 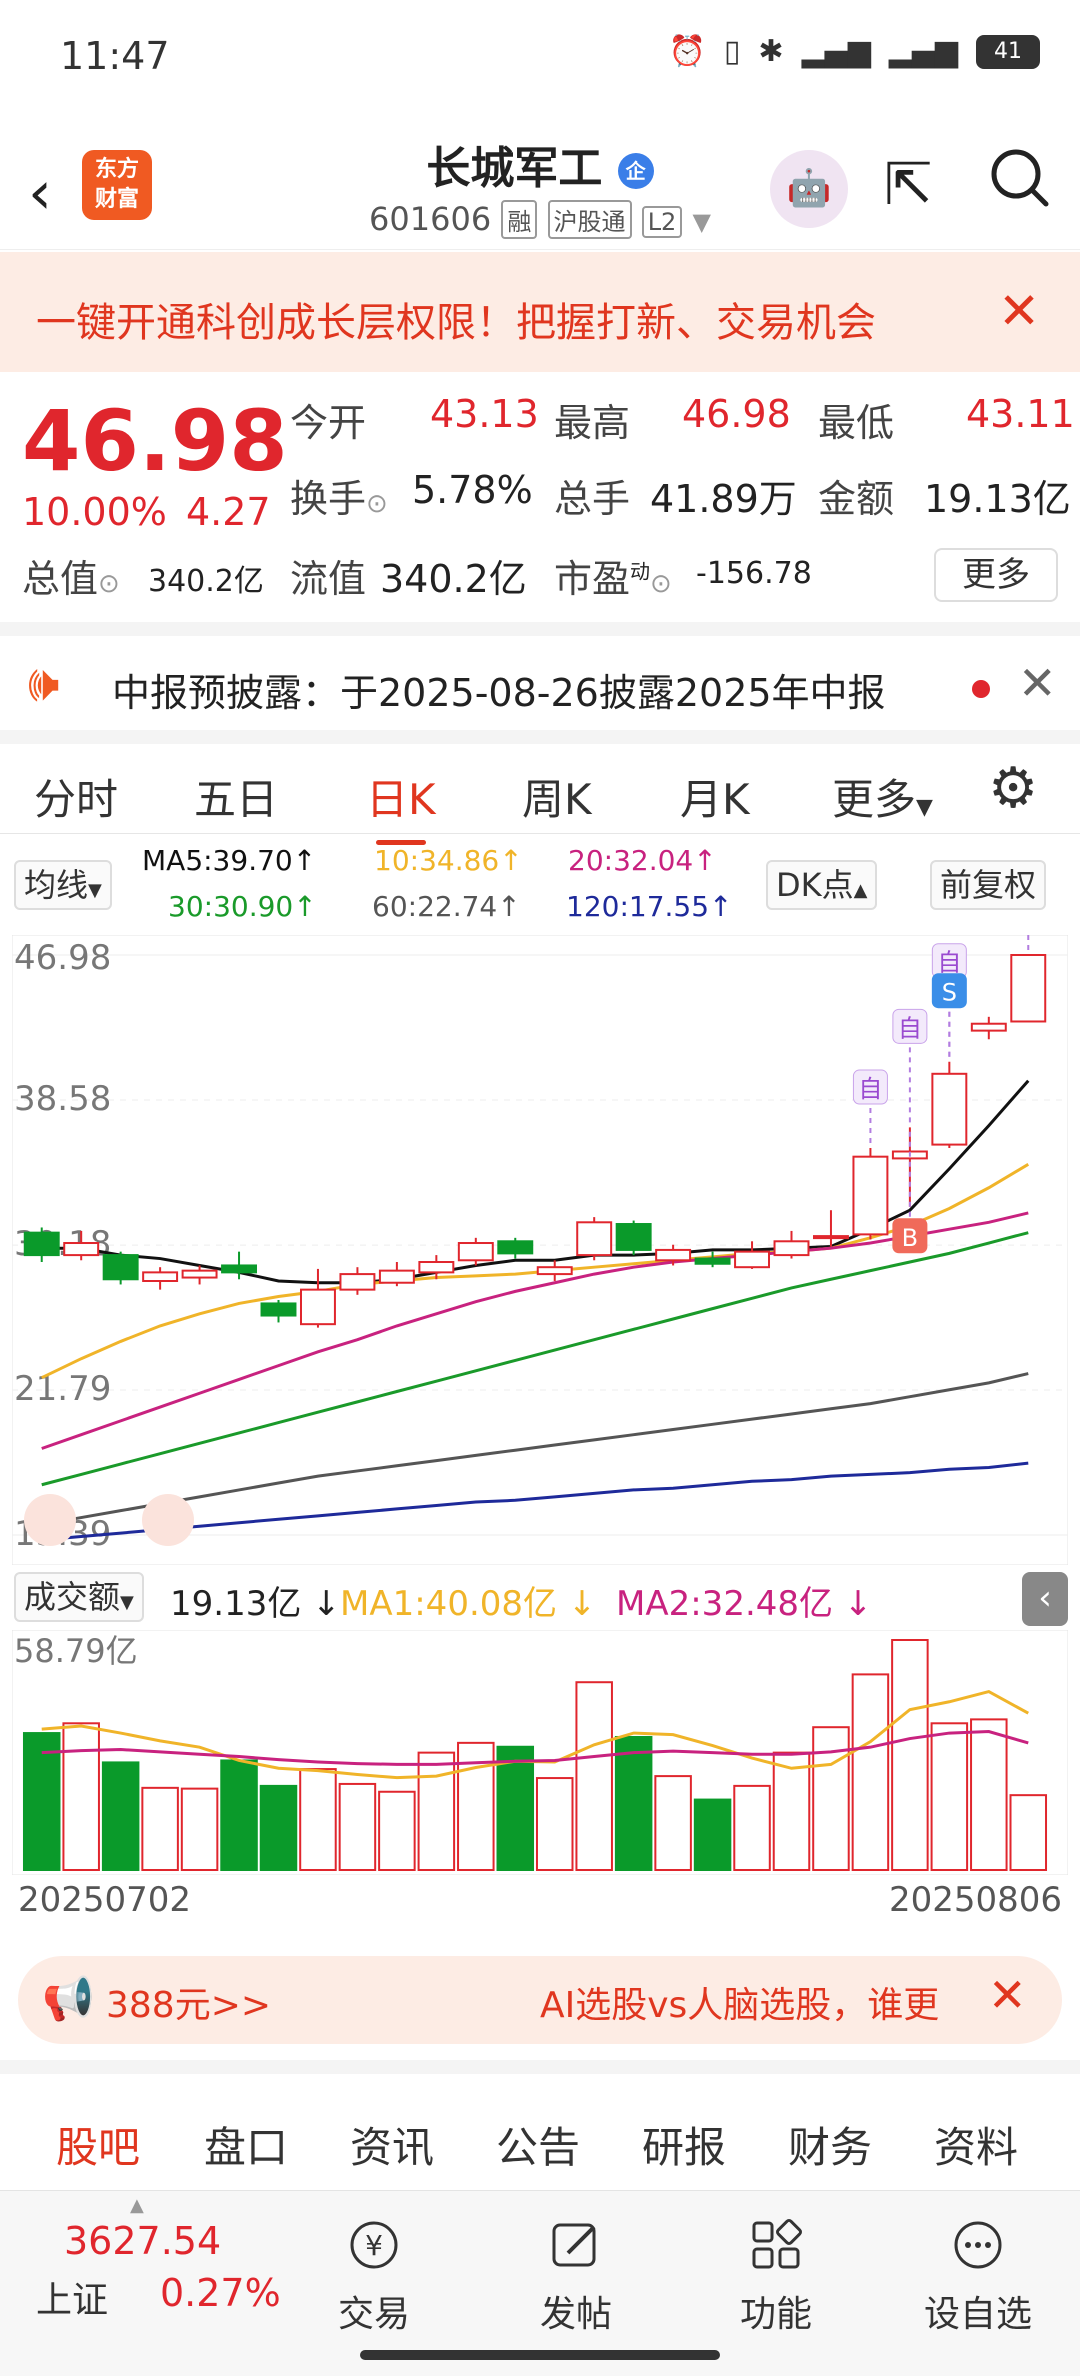 What do you see at coordinates (822, 885) in the screenshot?
I see `dk-point-select: DK点▲` at bounding box center [822, 885].